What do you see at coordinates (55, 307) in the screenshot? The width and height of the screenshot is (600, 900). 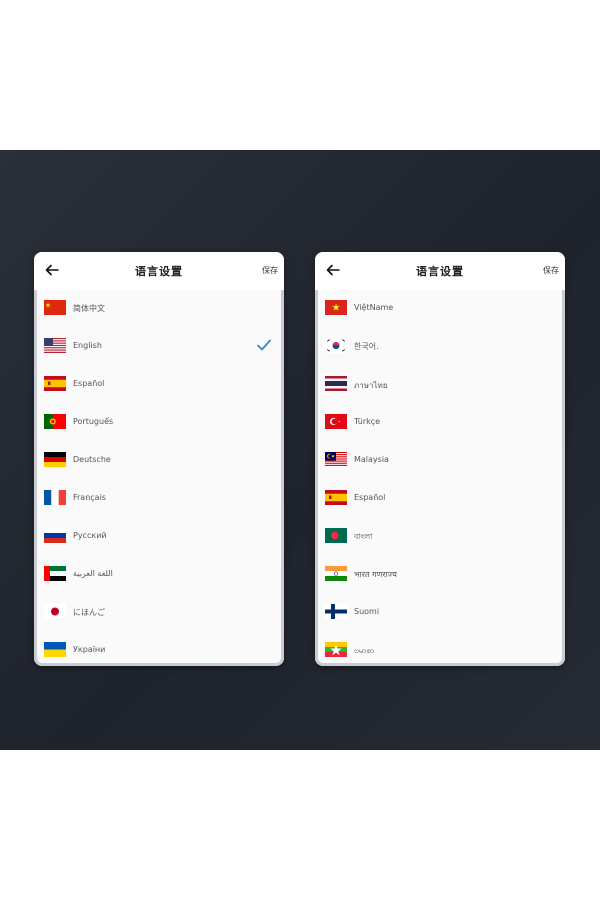 I see `china-flag-icon` at bounding box center [55, 307].